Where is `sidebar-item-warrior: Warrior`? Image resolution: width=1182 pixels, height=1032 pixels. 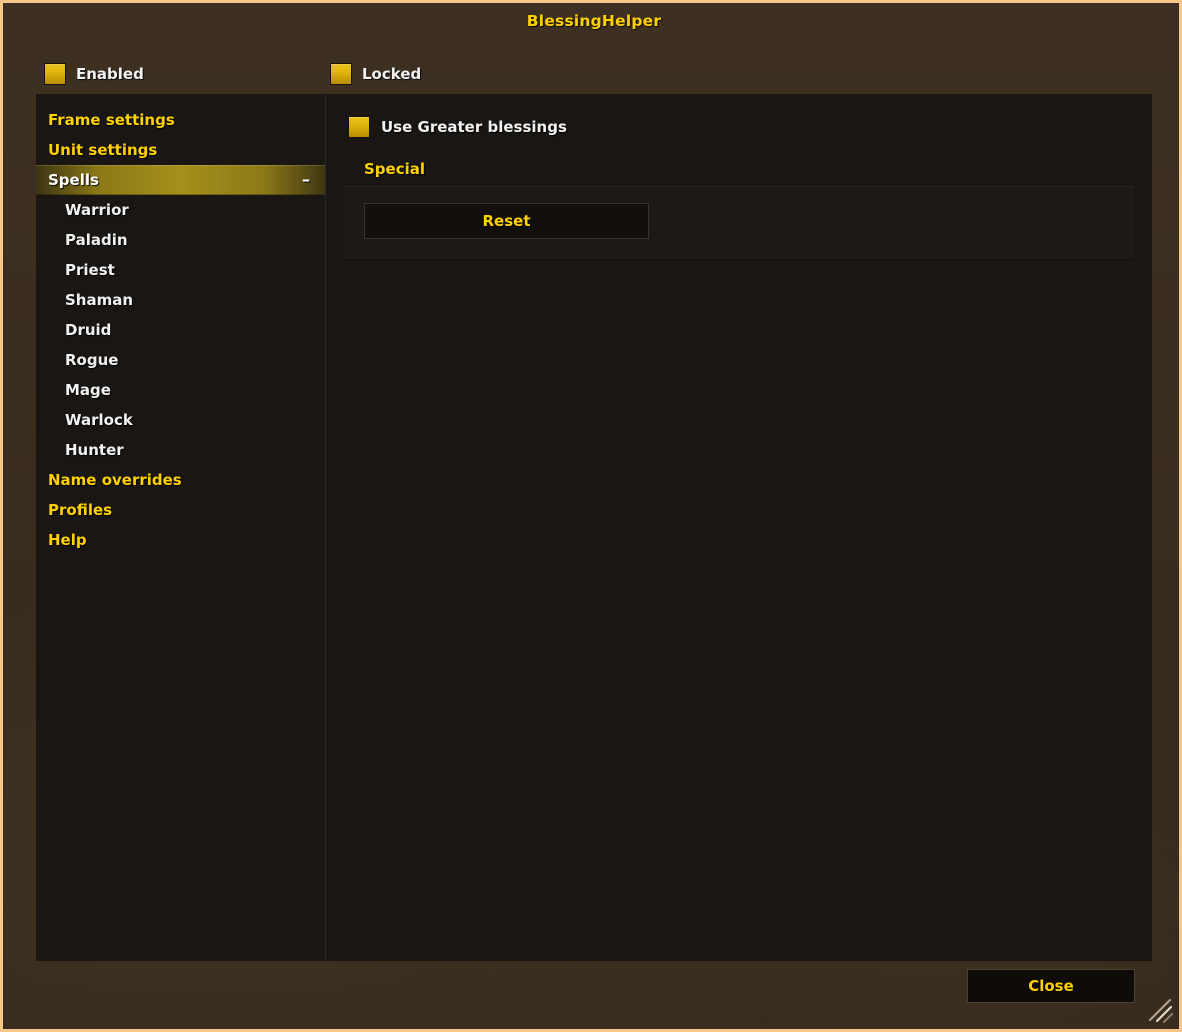 sidebar-item-warrior: Warrior is located at coordinates (181, 210).